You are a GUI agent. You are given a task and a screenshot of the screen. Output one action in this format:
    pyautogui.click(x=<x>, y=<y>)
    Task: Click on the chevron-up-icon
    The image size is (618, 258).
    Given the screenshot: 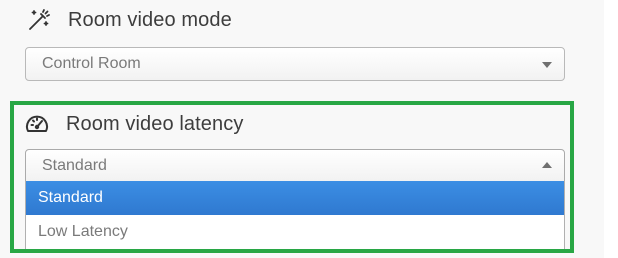 What is the action you would take?
    pyautogui.click(x=547, y=164)
    